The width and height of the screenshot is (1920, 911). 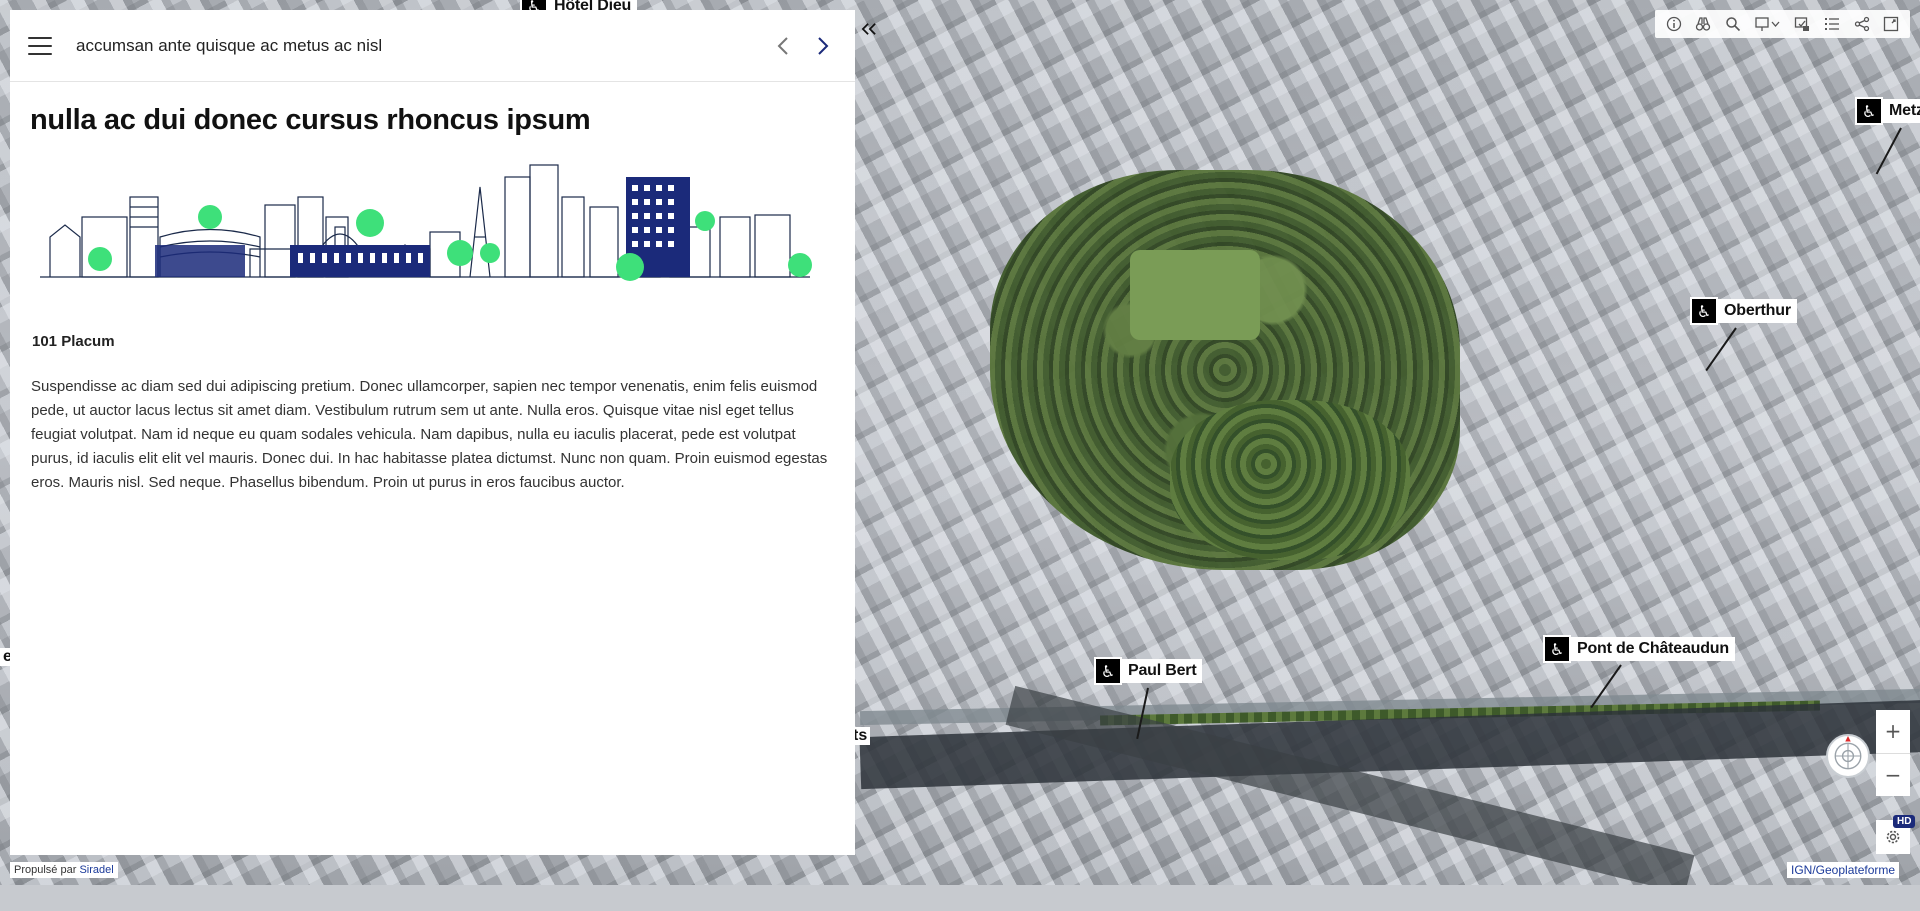 I want to click on map-bottom-strip, so click(x=960, y=898).